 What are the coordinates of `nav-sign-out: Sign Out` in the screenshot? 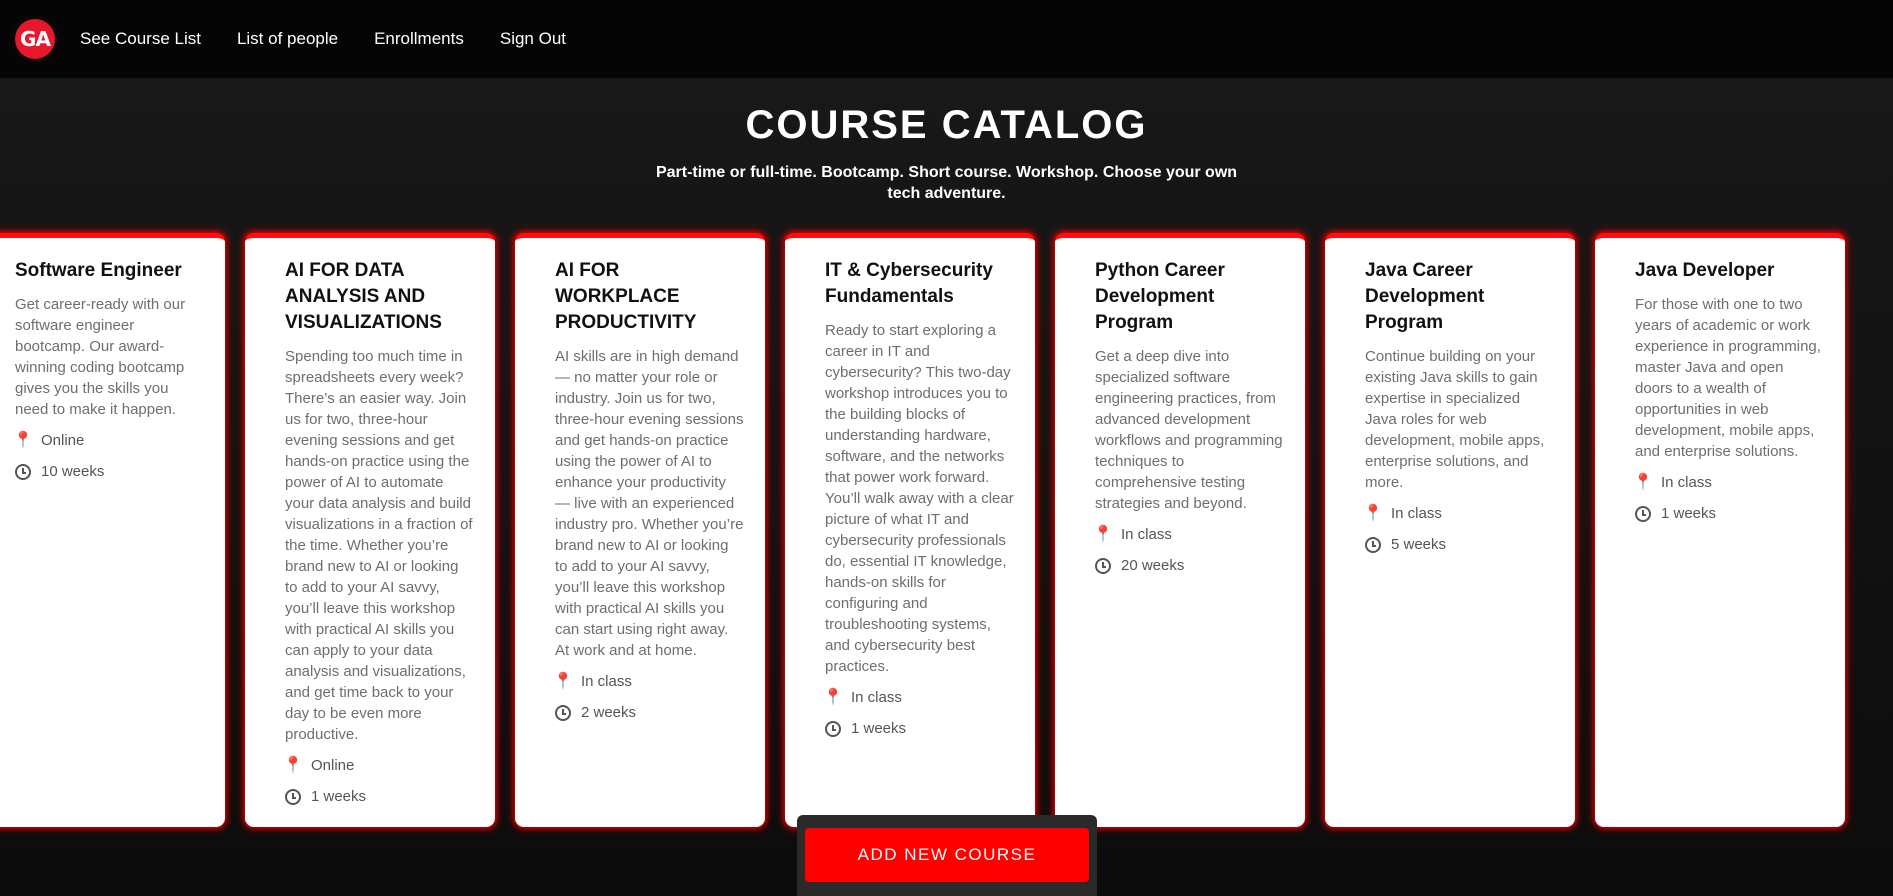 It's located at (533, 39).